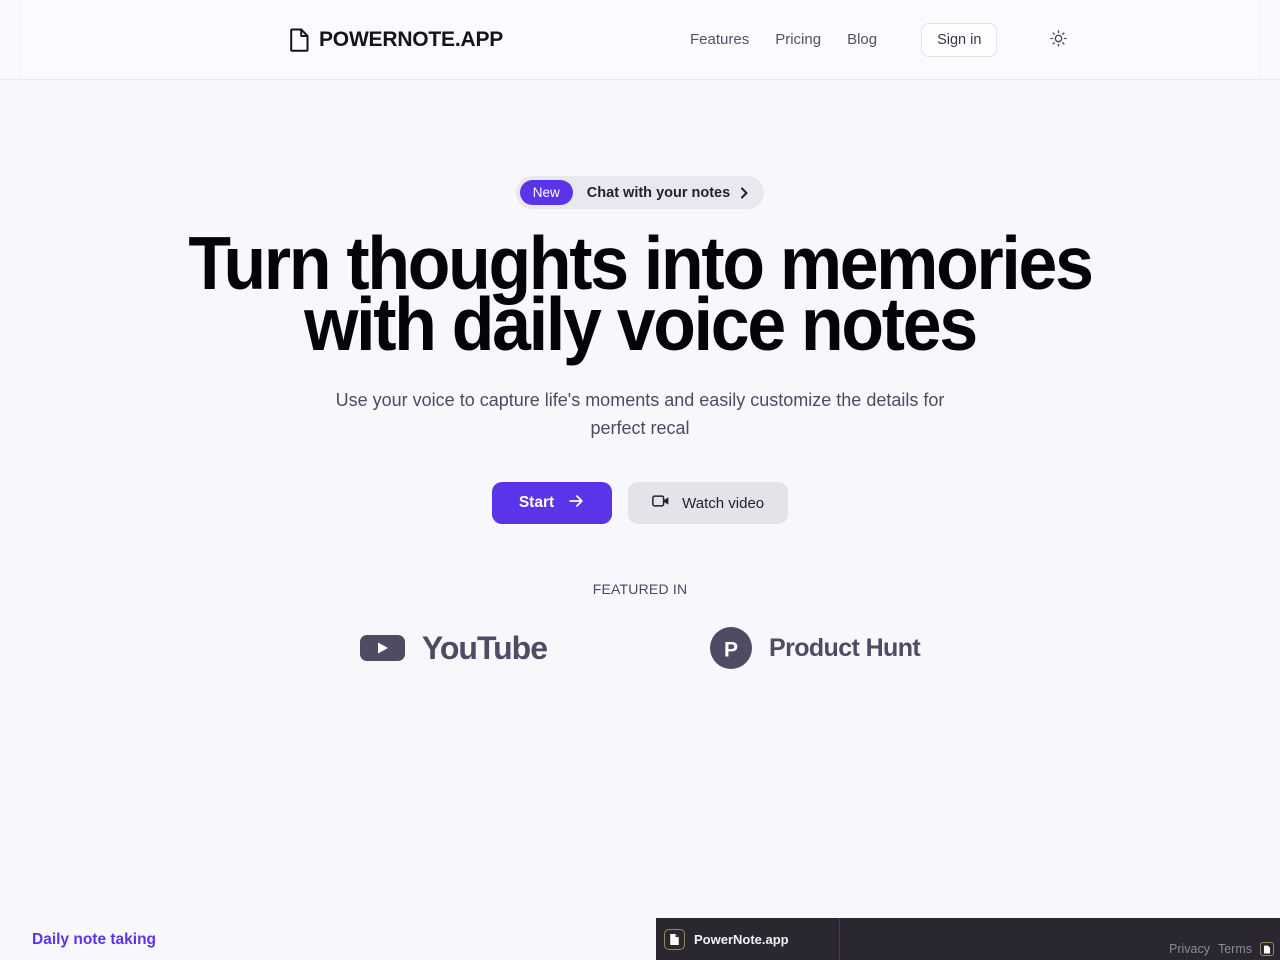  I want to click on app-badge-bar: PowerNote.app Privacy Terms, so click(968, 939).